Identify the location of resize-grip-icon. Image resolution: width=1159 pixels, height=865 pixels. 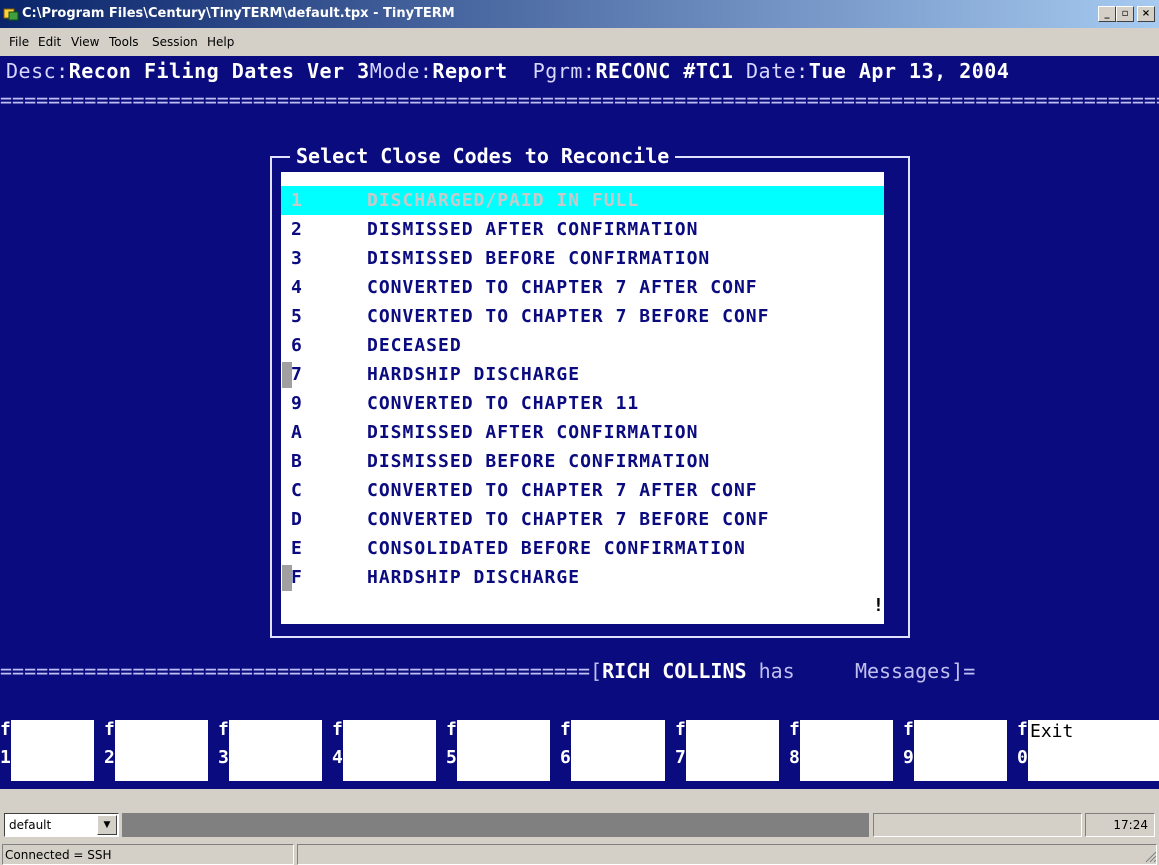
(1151, 857).